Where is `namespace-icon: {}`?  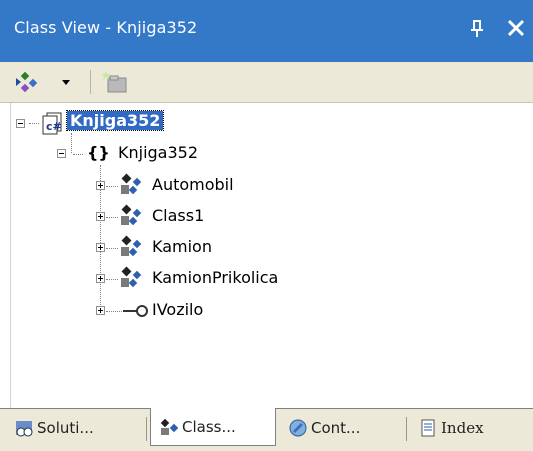 namespace-icon: {} is located at coordinates (98, 152).